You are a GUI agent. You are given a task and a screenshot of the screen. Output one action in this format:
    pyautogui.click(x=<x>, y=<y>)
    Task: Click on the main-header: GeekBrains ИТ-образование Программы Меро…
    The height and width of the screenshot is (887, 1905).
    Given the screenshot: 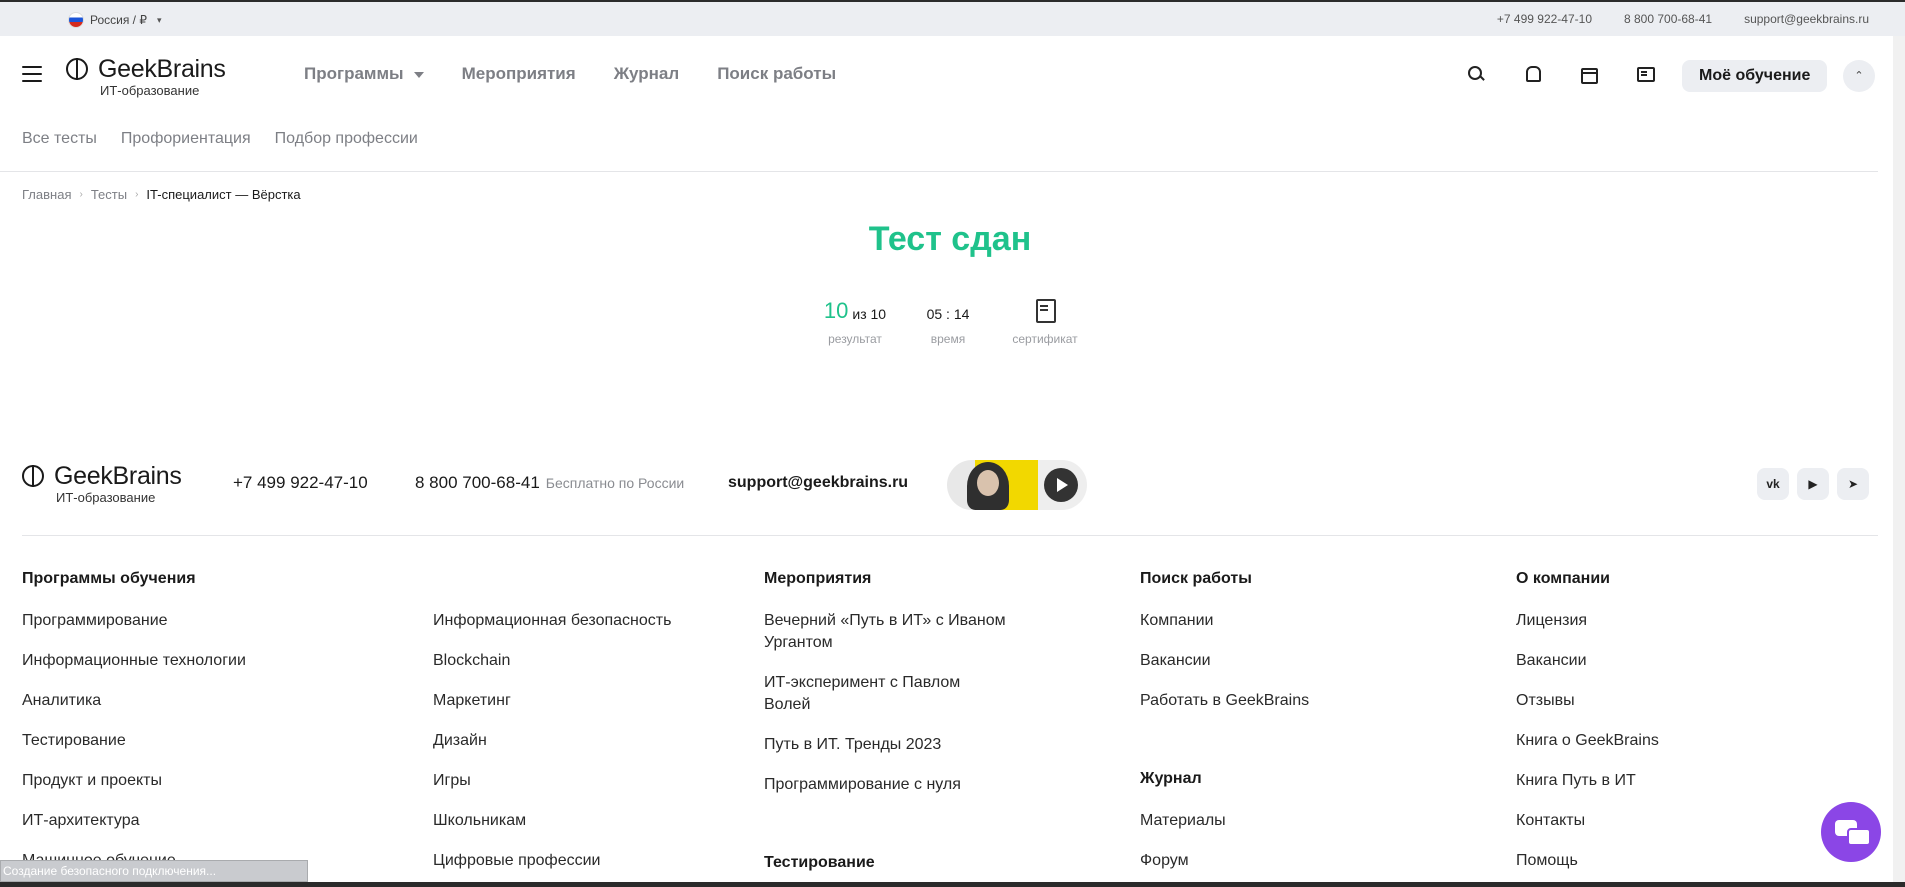 What is the action you would take?
    pyautogui.click(x=952, y=74)
    